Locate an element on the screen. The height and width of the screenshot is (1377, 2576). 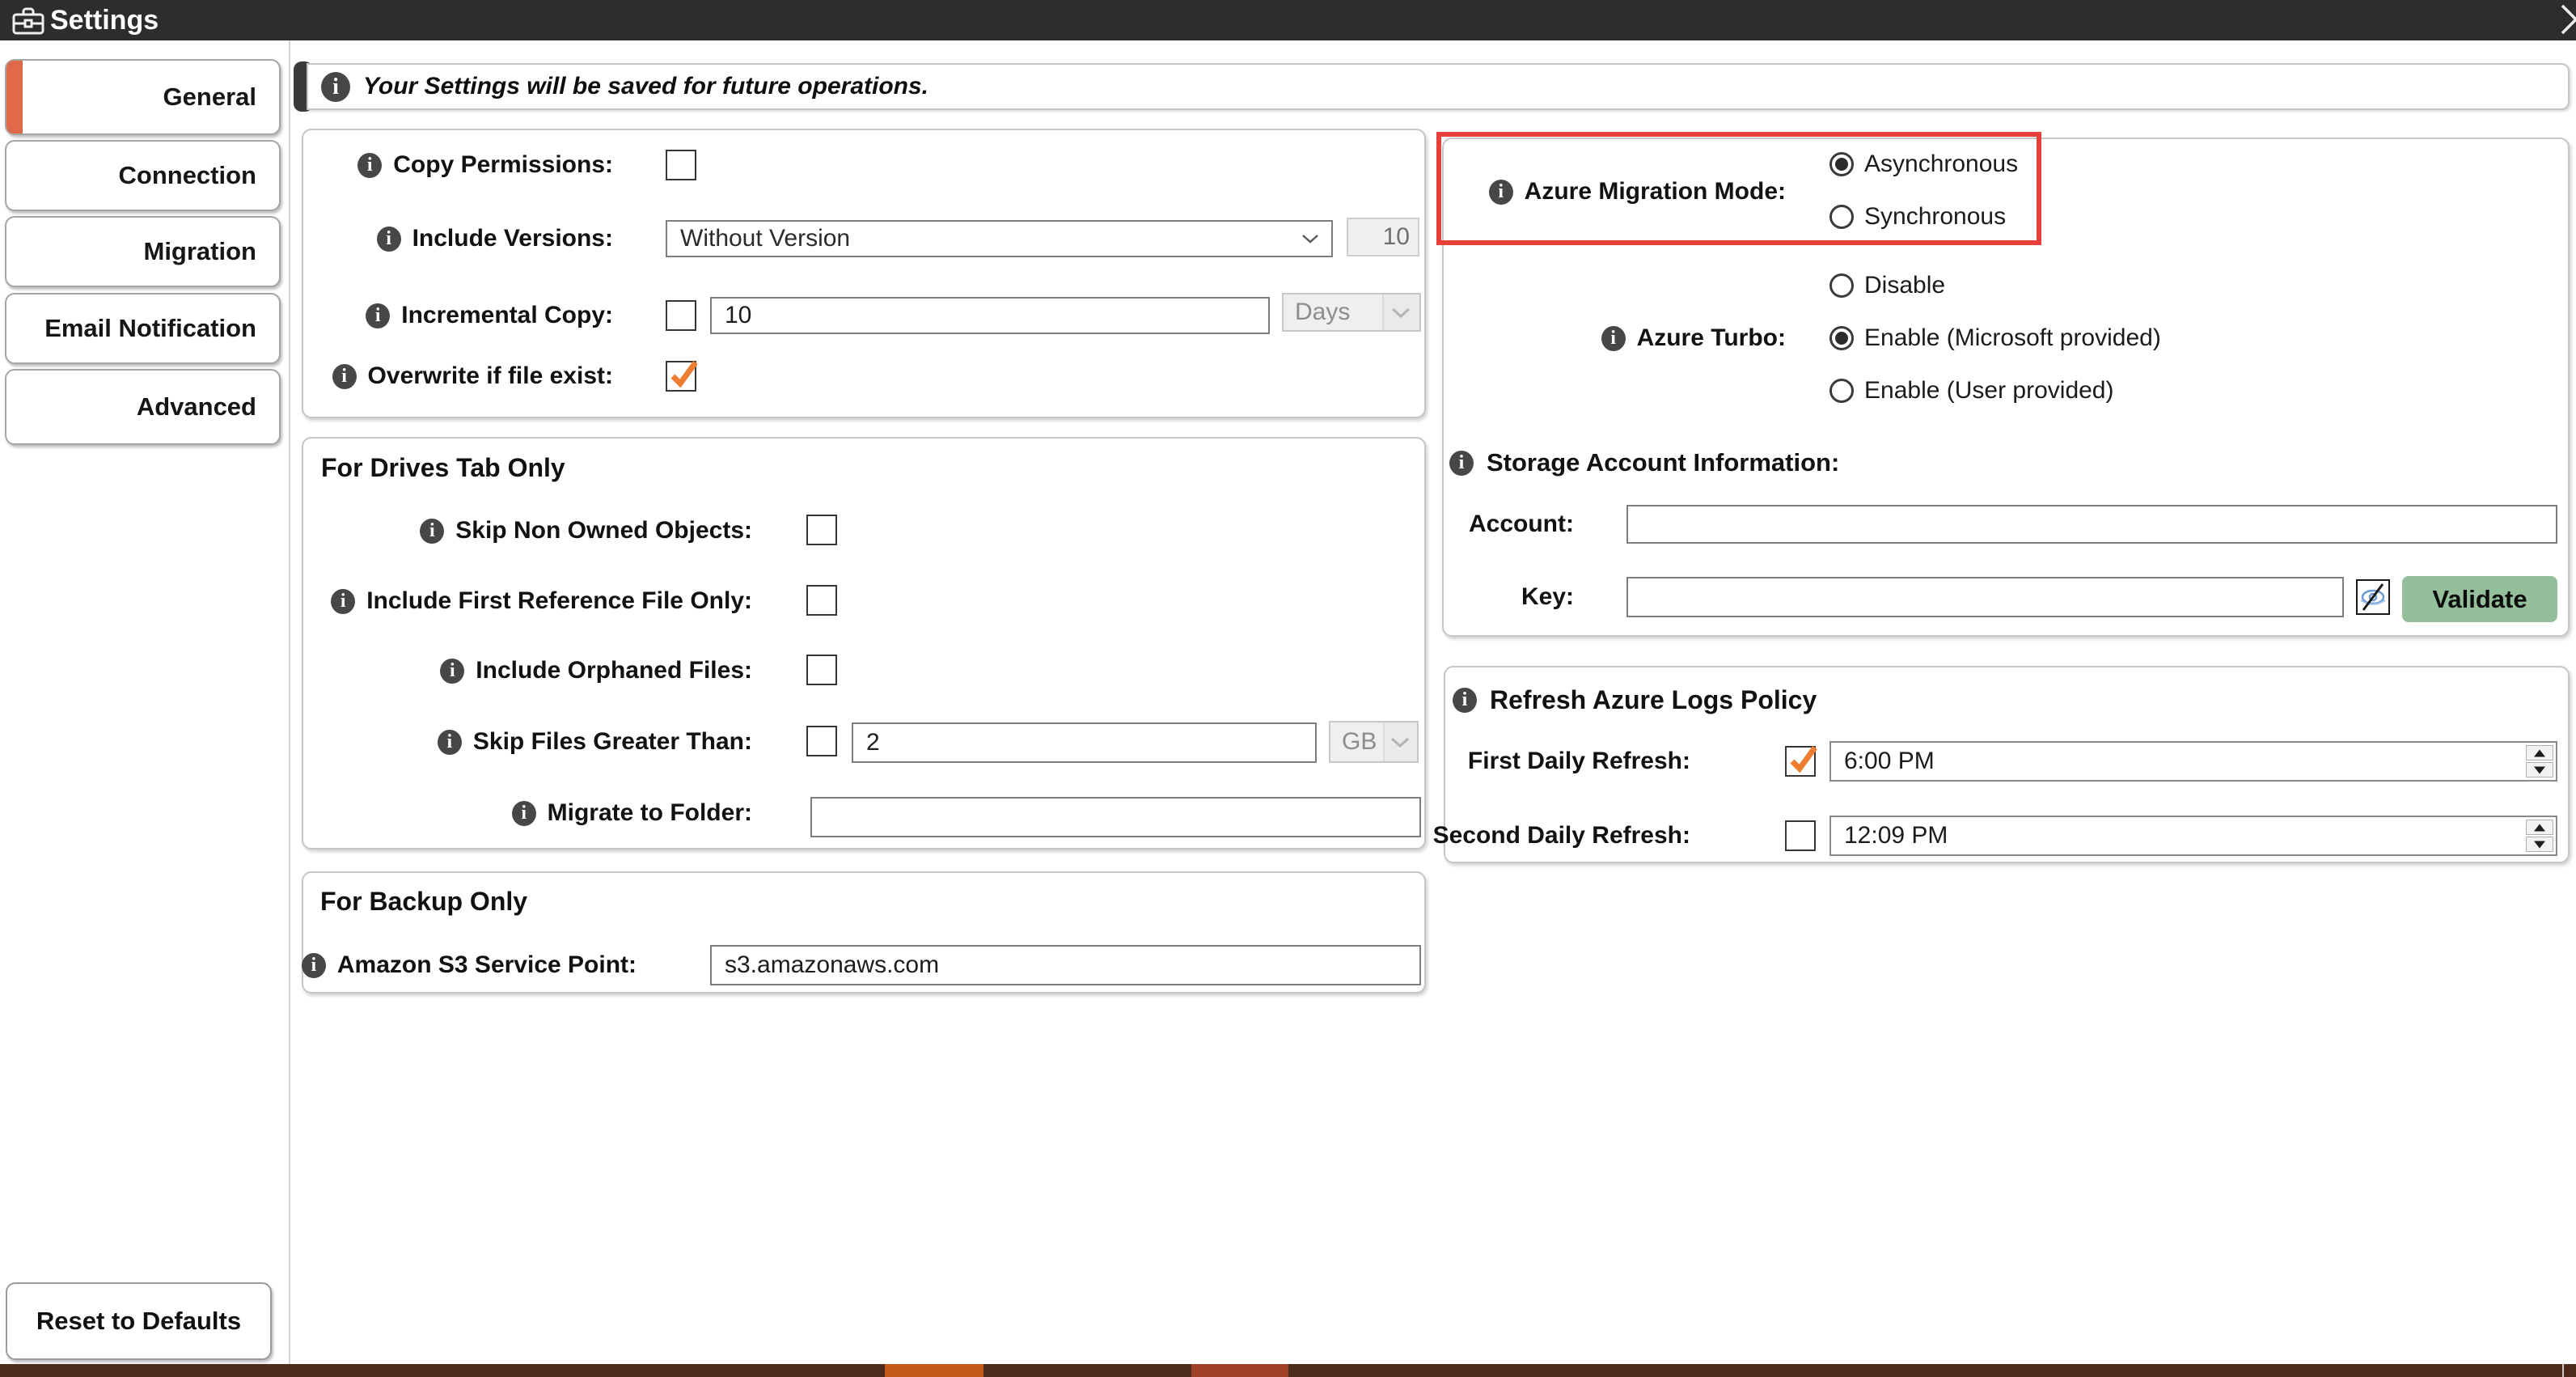
window-title: Settings is located at coordinates (105, 20).